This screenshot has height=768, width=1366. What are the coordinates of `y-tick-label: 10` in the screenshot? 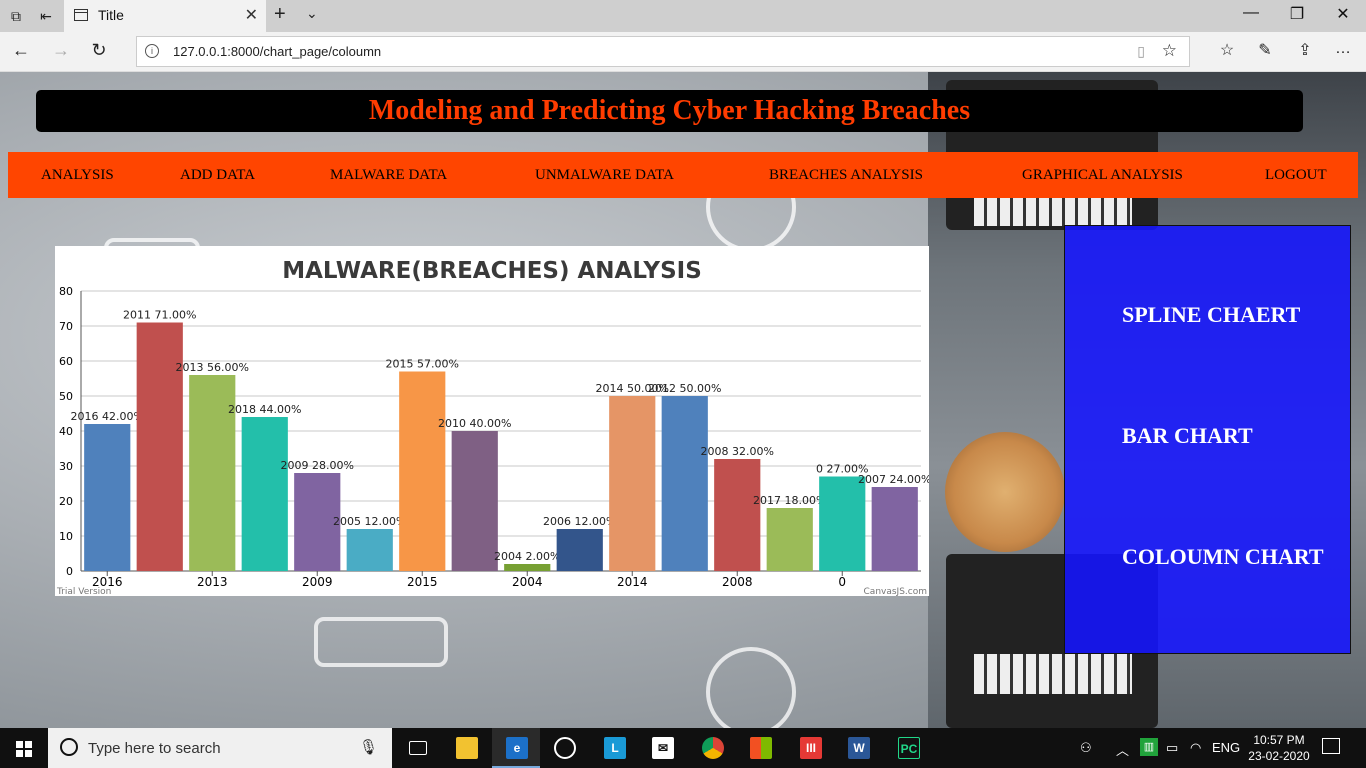 It's located at (66, 536).